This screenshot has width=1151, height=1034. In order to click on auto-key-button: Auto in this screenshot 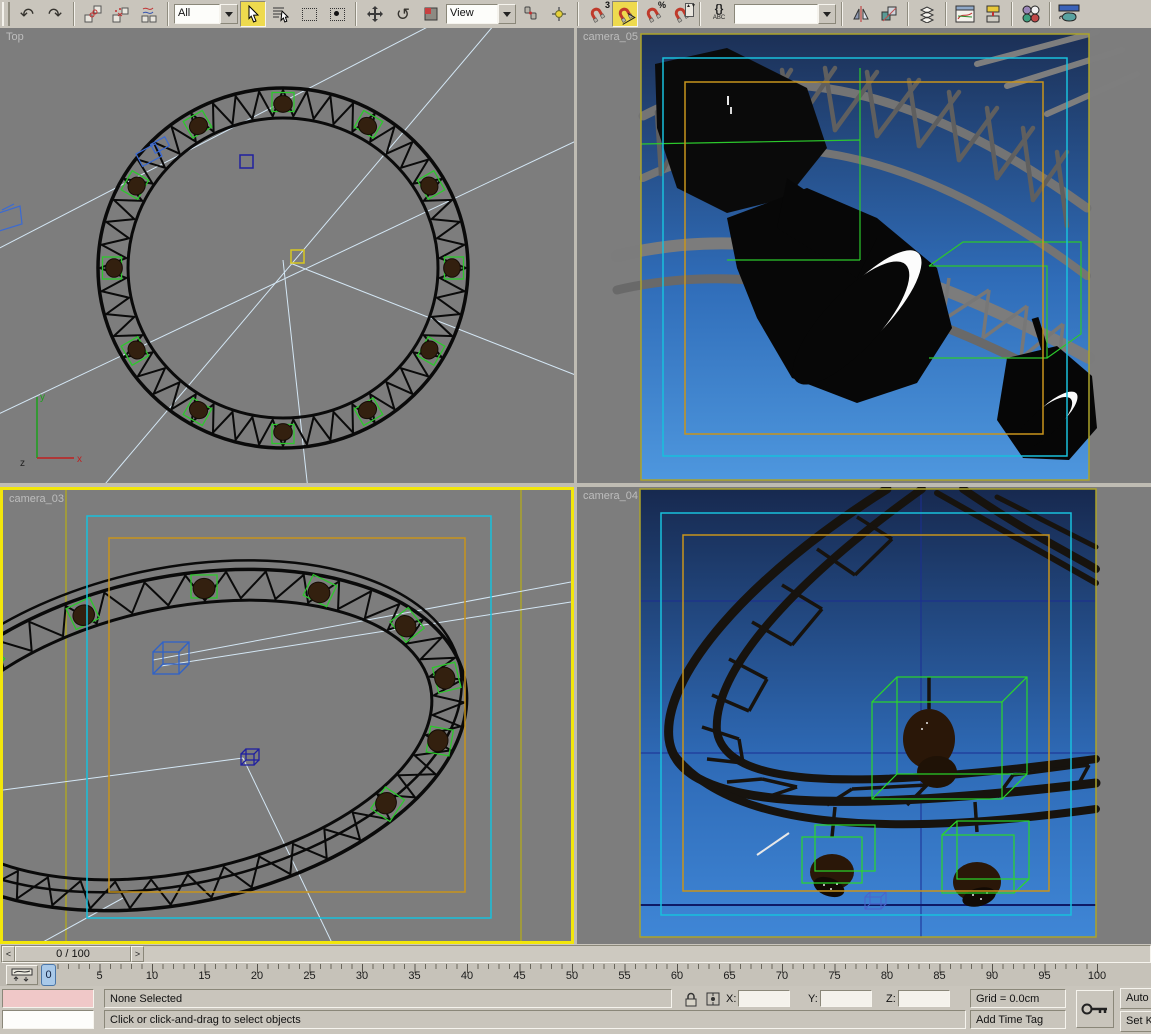, I will do `click(1135, 998)`.